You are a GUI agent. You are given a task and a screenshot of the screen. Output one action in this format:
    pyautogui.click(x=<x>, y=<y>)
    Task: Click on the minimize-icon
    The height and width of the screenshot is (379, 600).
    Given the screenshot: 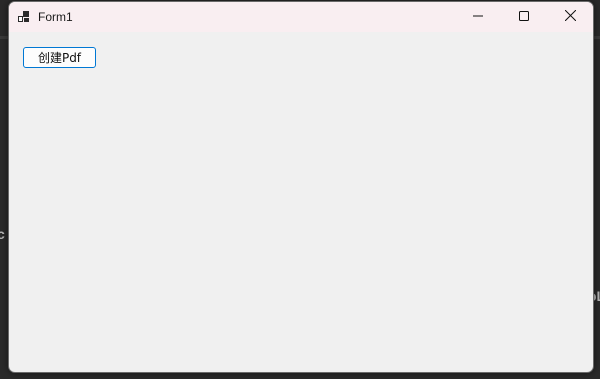 What is the action you would take?
    pyautogui.click(x=478, y=17)
    